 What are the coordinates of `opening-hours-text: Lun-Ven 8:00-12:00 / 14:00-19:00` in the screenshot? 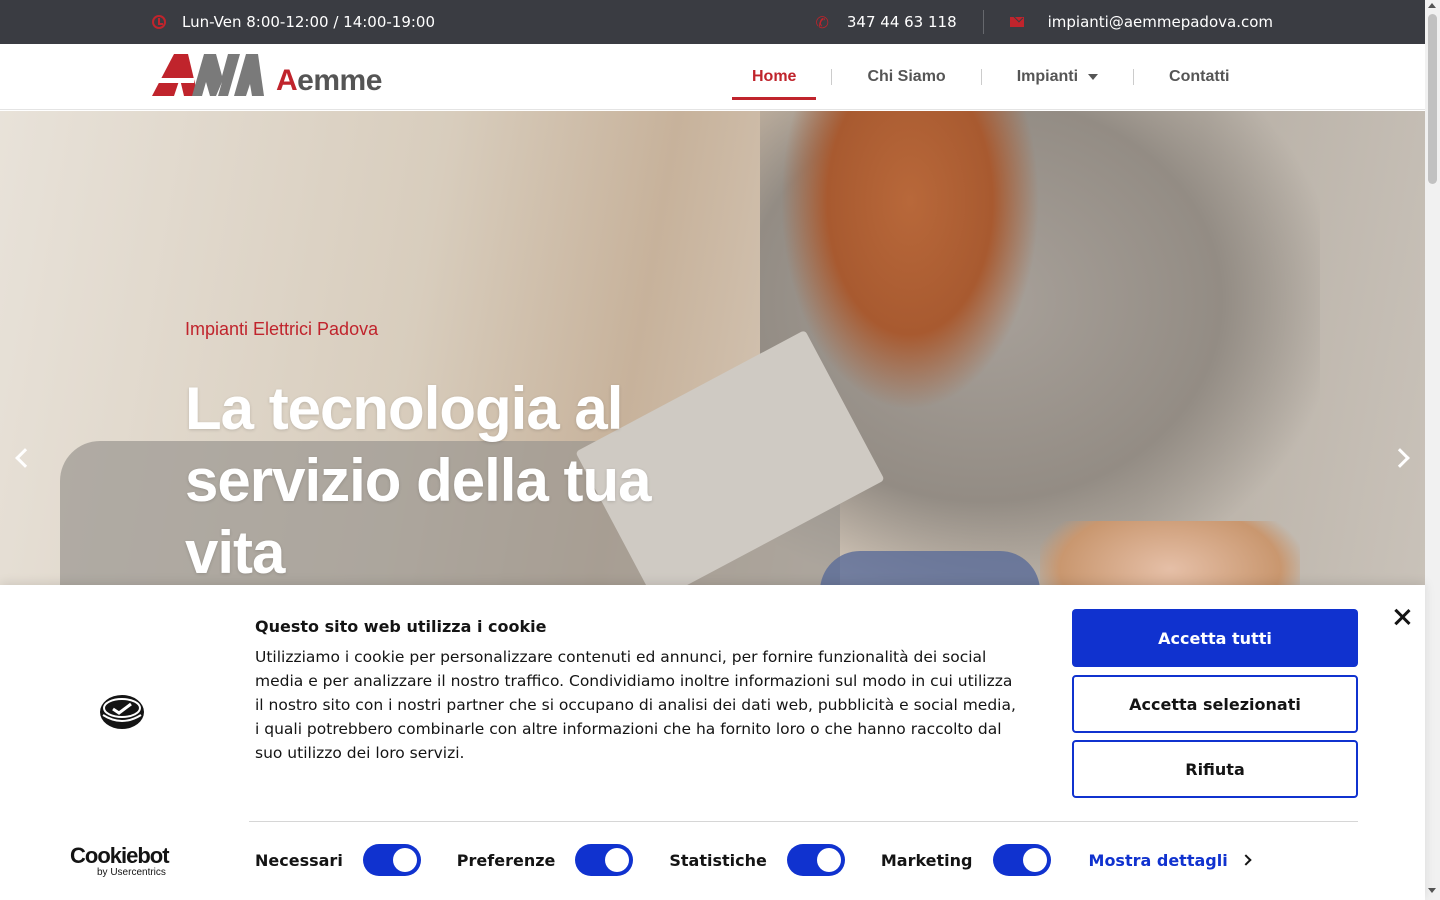 It's located at (309, 22).